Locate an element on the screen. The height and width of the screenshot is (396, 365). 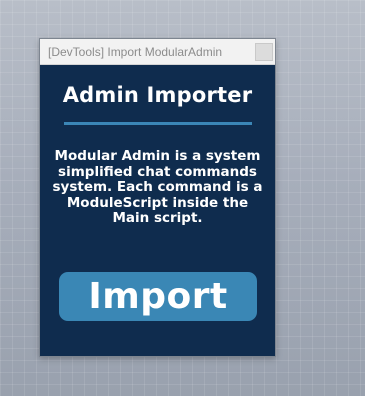
close-button is located at coordinates (264, 52).